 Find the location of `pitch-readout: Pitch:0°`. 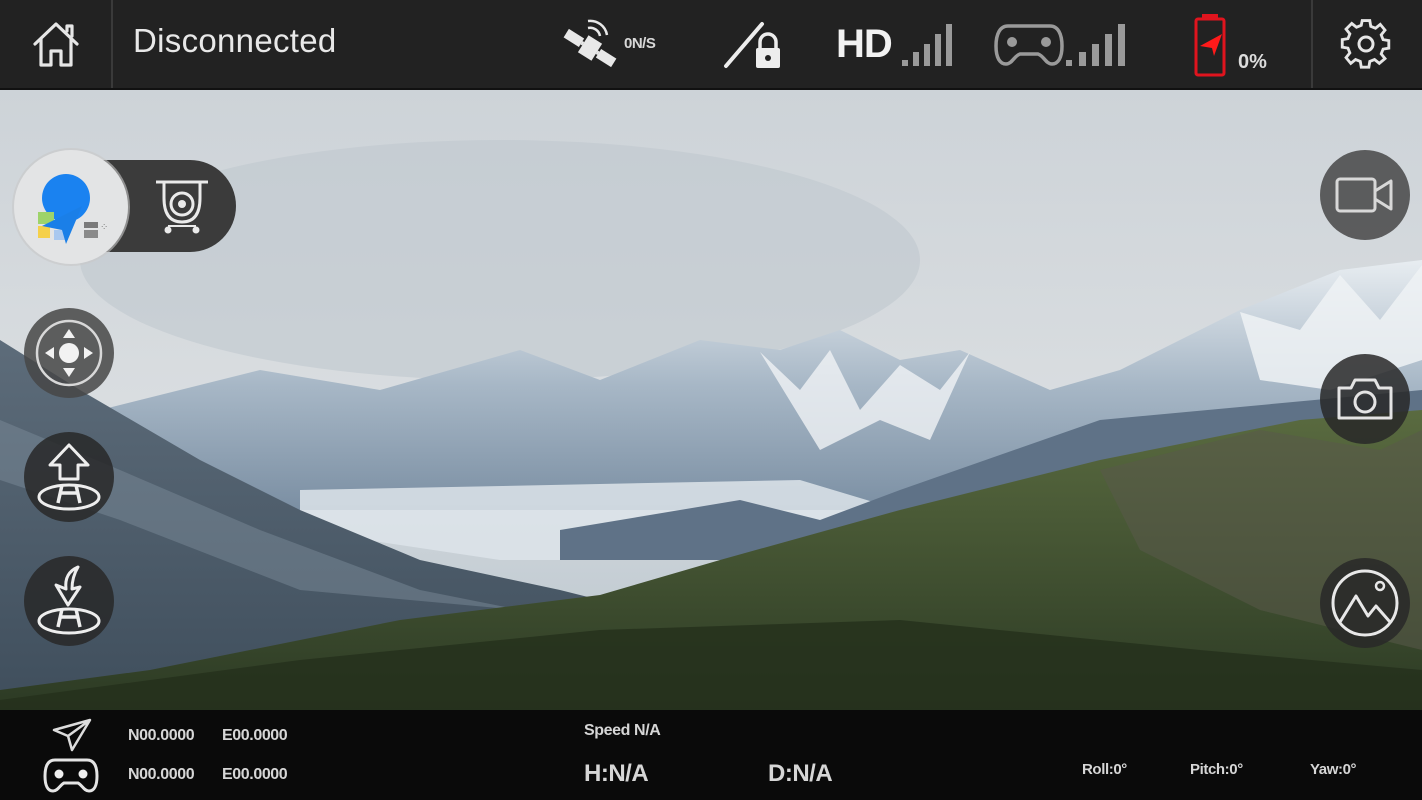

pitch-readout: Pitch:0° is located at coordinates (1216, 769).